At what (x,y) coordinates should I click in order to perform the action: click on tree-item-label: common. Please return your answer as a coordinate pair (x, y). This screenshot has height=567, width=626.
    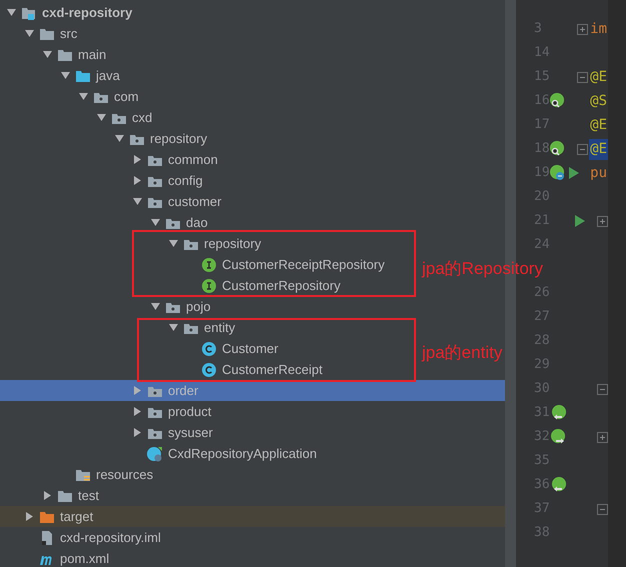
    Looking at the image, I should click on (193, 159).